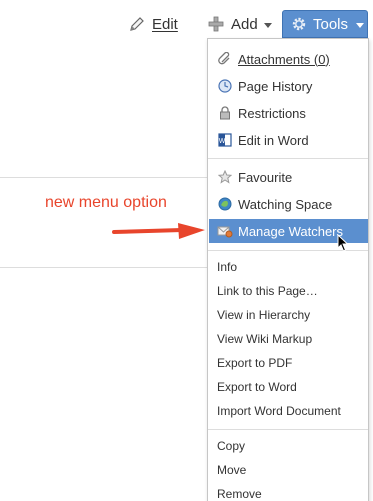 The height and width of the screenshot is (501, 373). I want to click on annotation-text: new menu option, so click(106, 202).